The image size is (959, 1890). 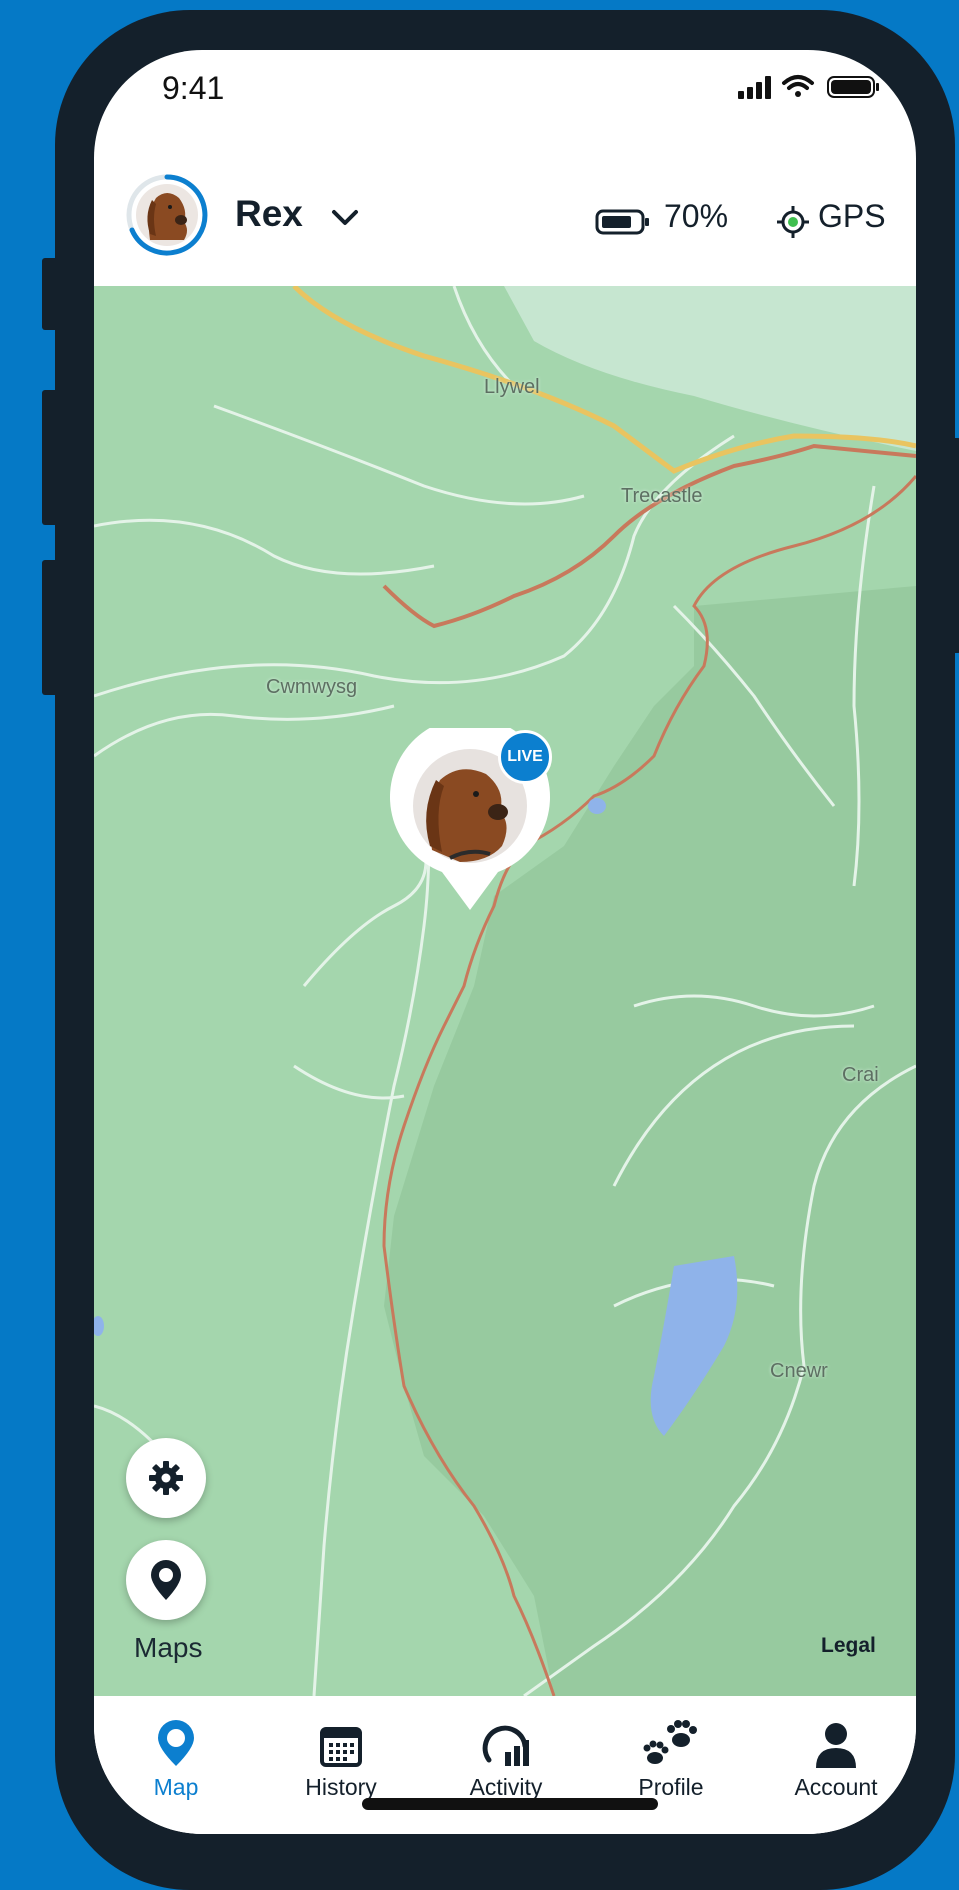 What do you see at coordinates (341, 1787) in the screenshot?
I see `tab-label: History` at bounding box center [341, 1787].